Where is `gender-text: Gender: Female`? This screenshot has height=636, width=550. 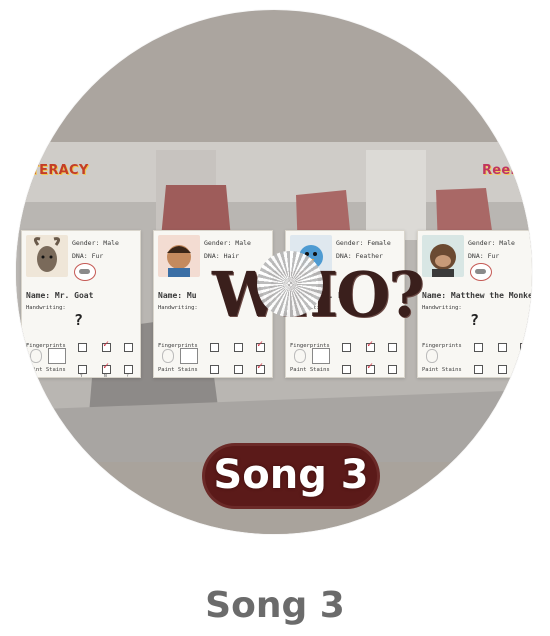 gender-text: Gender: Female is located at coordinates (363, 243).